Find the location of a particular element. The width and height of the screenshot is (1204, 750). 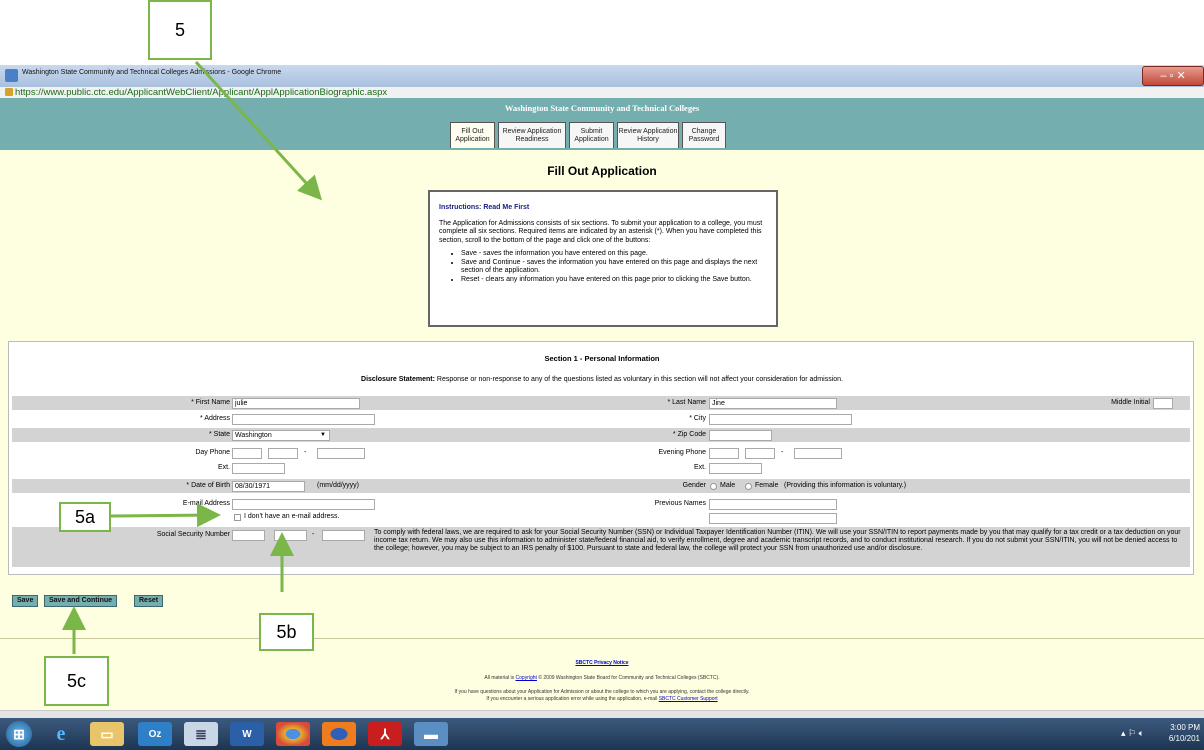

state-value: Washington is located at coordinates (253, 435).